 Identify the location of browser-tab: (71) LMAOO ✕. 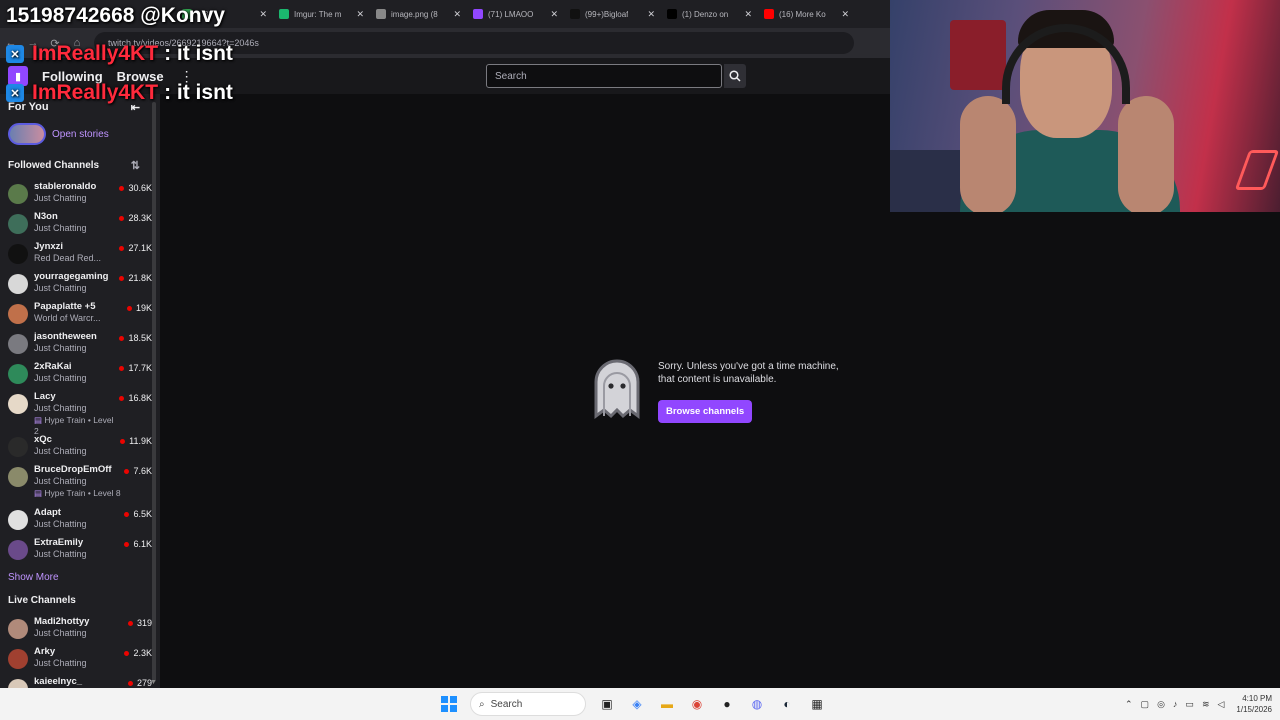
(515, 14).